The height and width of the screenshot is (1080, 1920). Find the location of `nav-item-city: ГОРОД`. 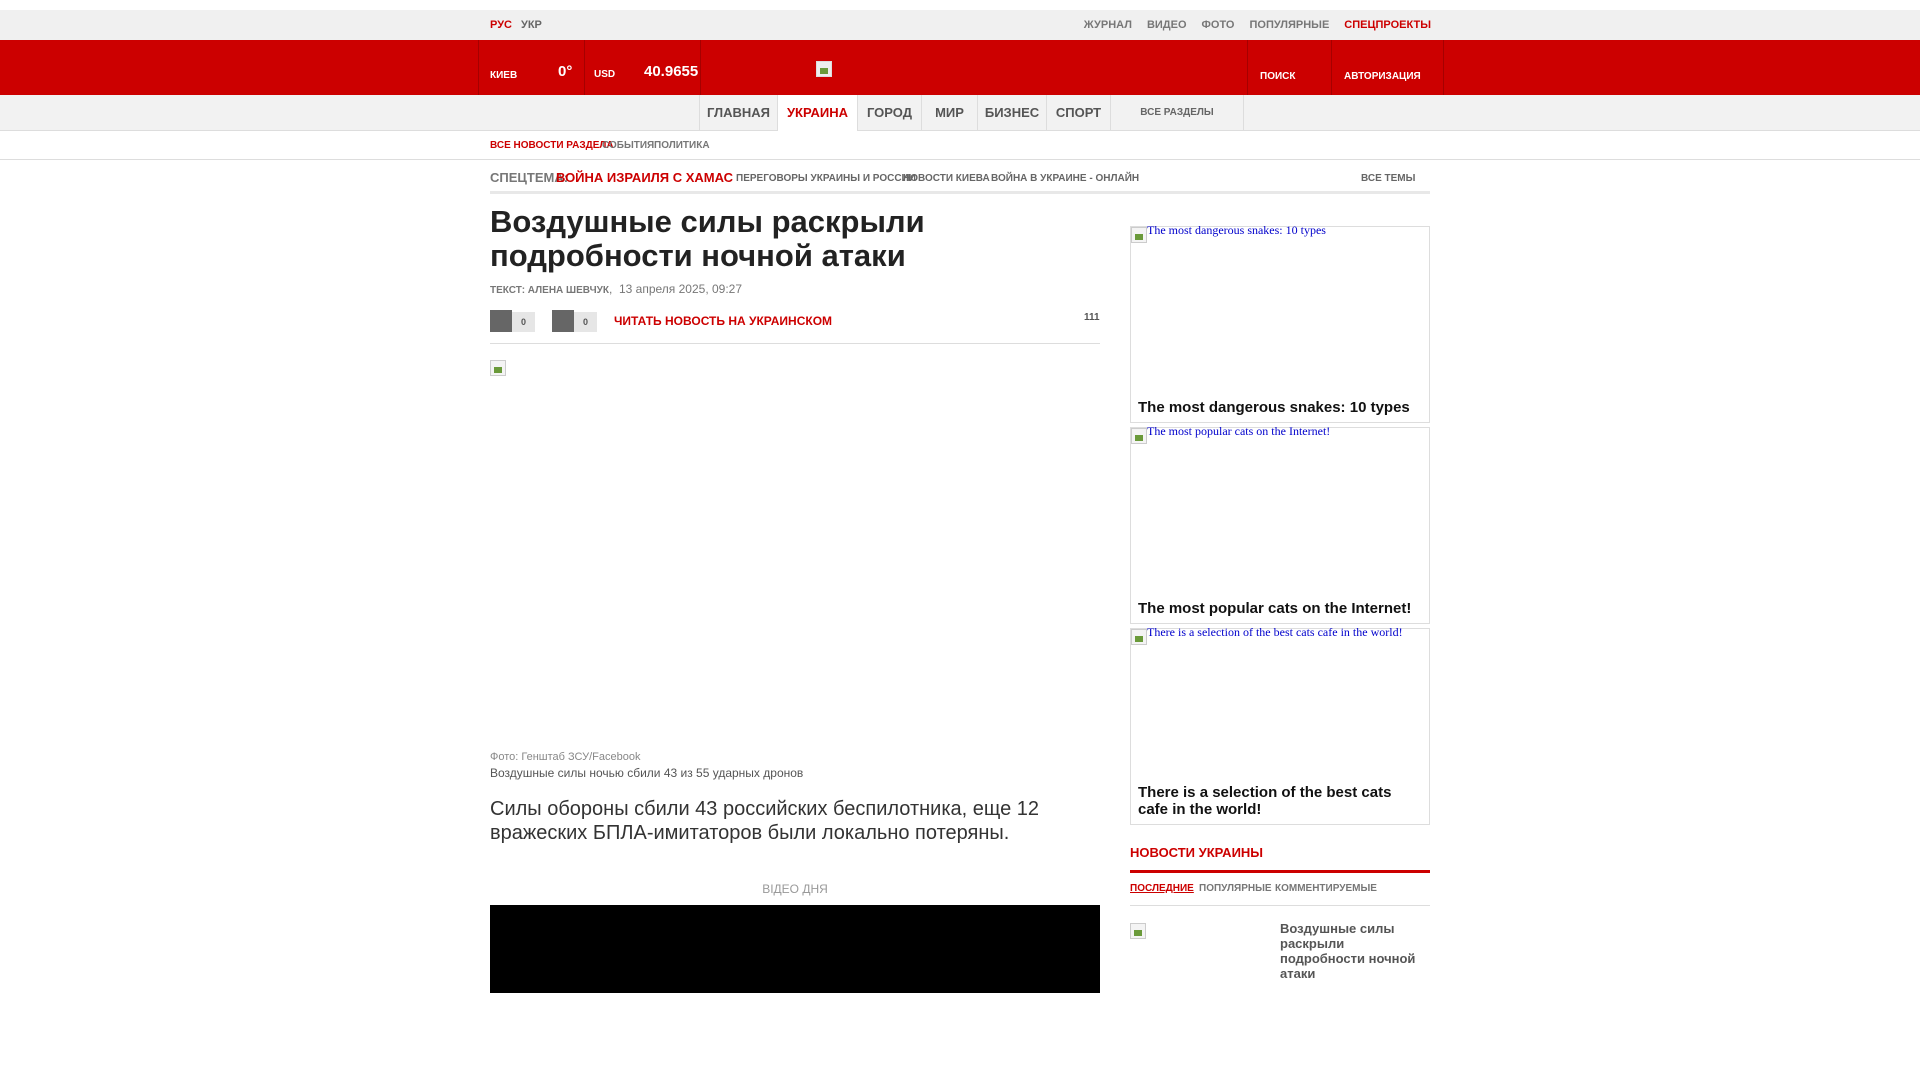

nav-item-city: ГОРОД is located at coordinates (889, 113).